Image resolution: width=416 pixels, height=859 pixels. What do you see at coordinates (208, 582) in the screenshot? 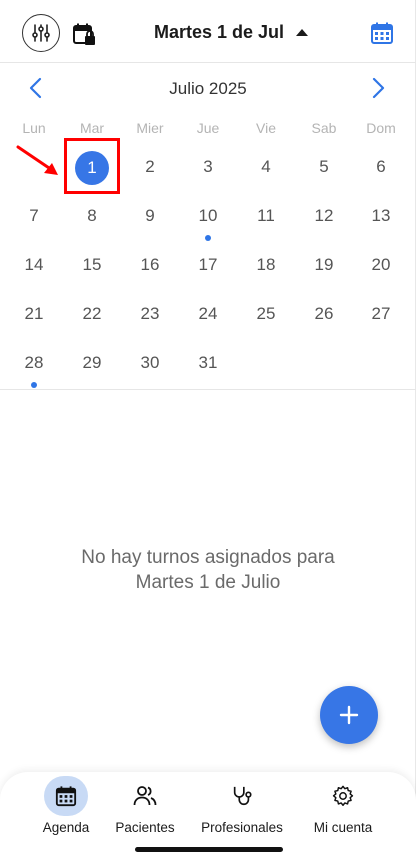
I see `empty-state-line-2: Martes 1 de Julio` at bounding box center [208, 582].